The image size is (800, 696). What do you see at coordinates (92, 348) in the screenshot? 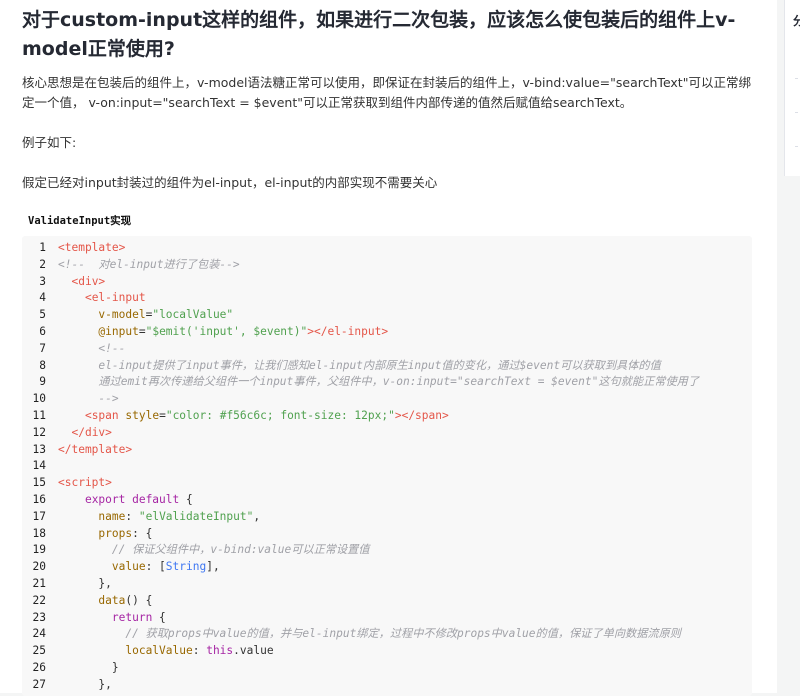
I see `code-token: <!--` at bounding box center [92, 348].